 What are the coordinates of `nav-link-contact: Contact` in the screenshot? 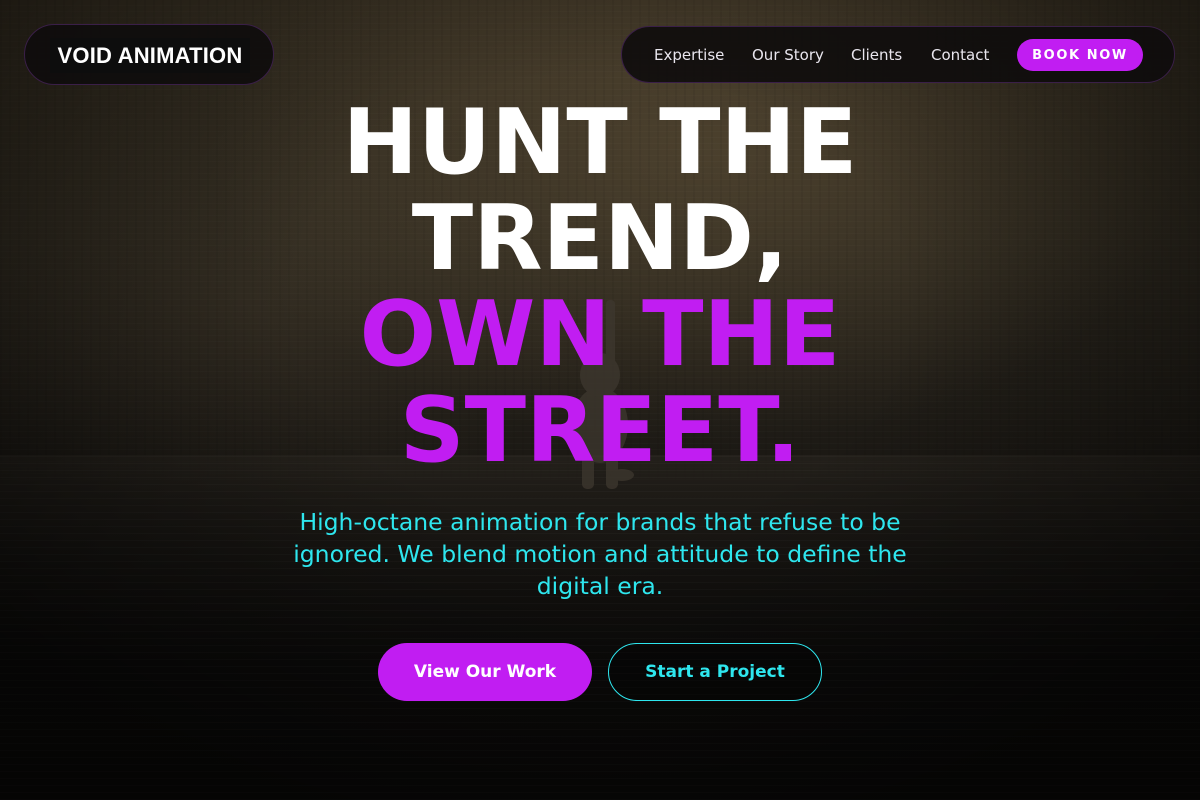 It's located at (960, 55).